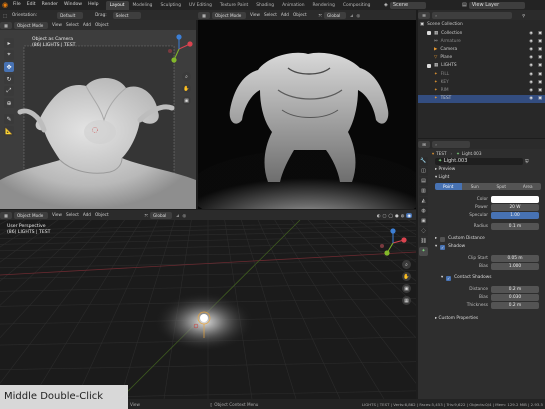 This screenshot has height=409, width=545. I want to click on orientation-dropdown: Default, so click(70, 15).